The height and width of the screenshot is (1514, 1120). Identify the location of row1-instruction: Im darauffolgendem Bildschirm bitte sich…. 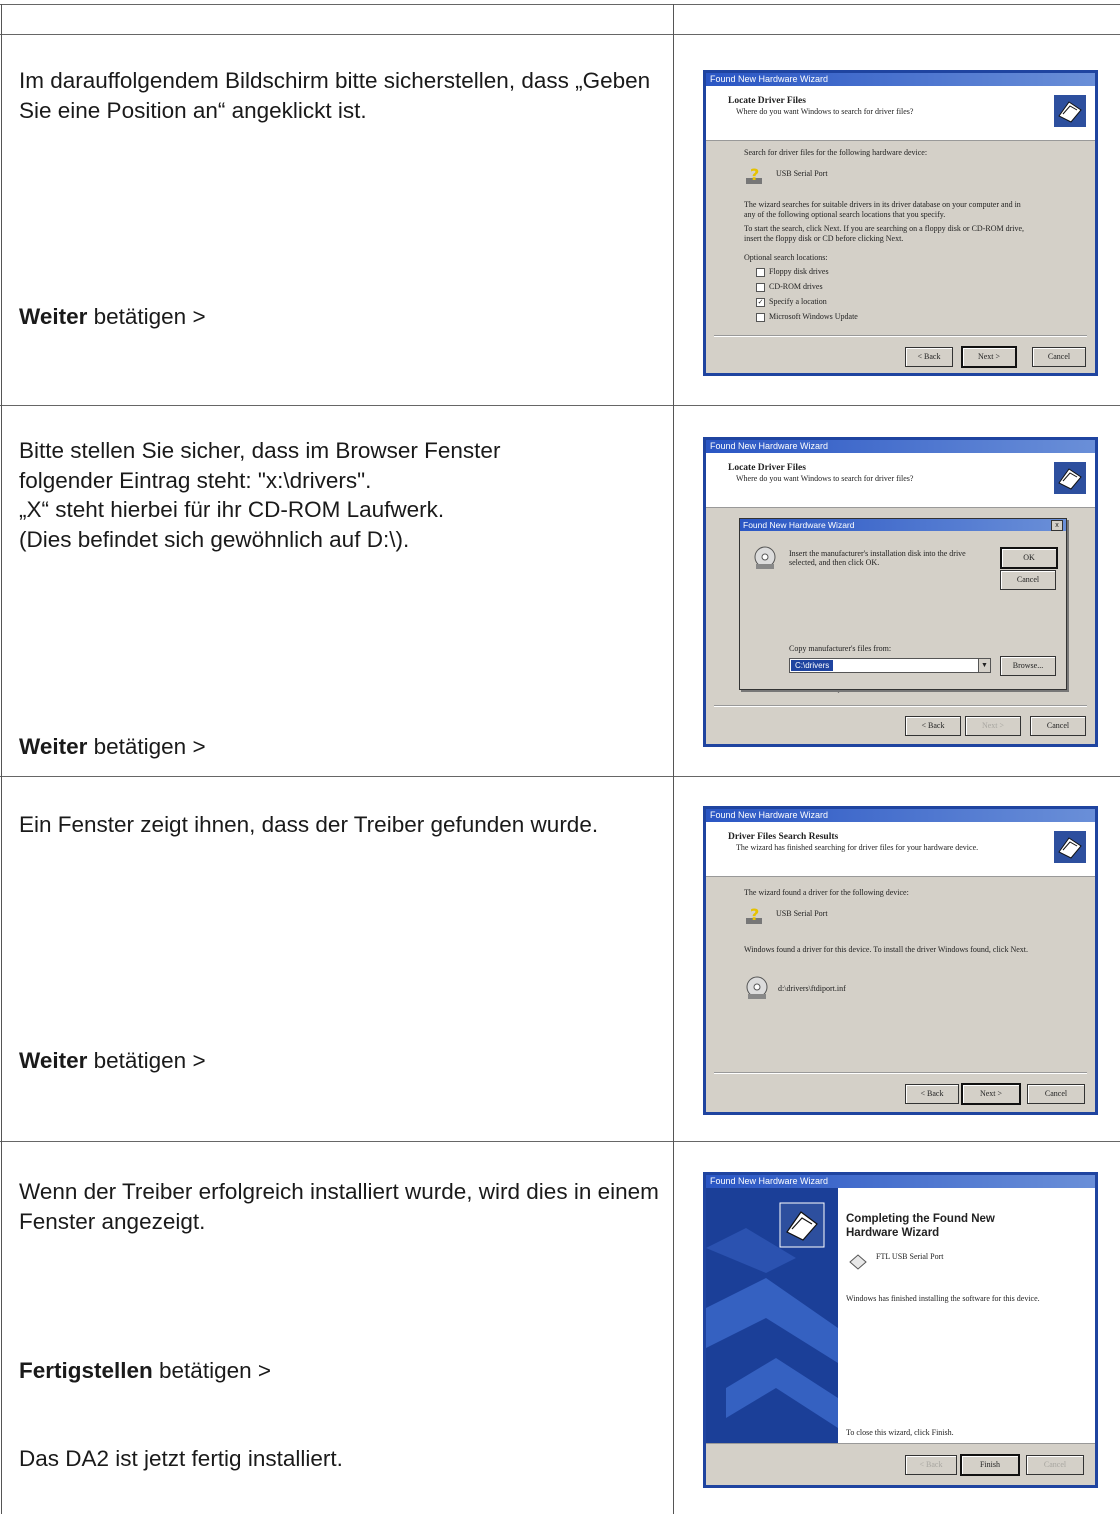
(335, 95).